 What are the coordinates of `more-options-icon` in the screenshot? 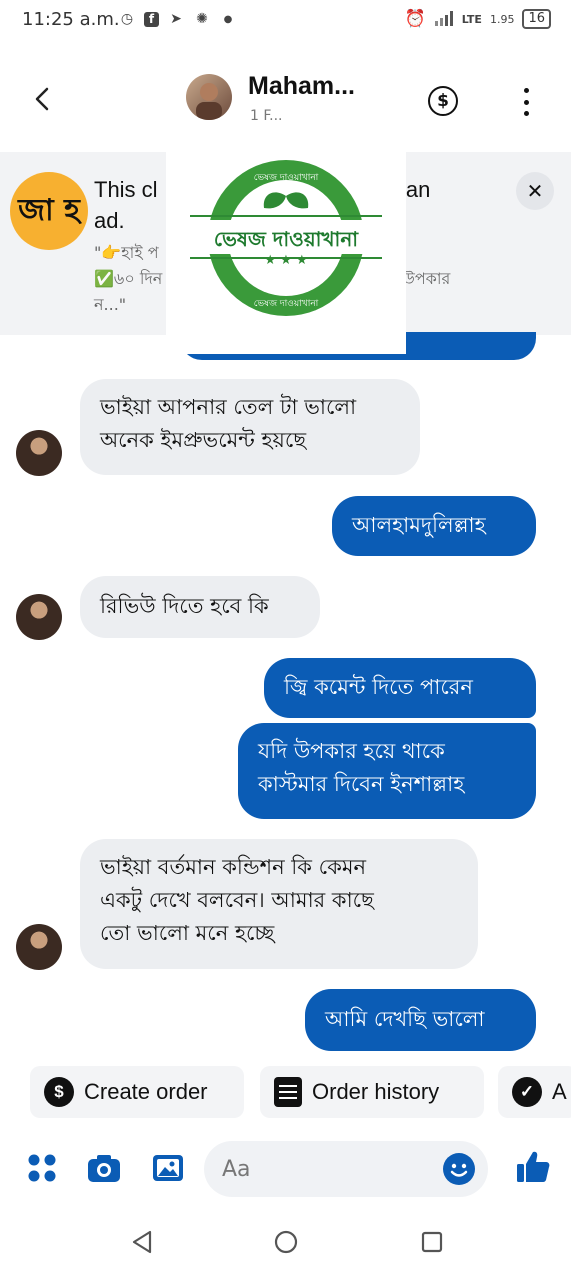 It's located at (526, 102).